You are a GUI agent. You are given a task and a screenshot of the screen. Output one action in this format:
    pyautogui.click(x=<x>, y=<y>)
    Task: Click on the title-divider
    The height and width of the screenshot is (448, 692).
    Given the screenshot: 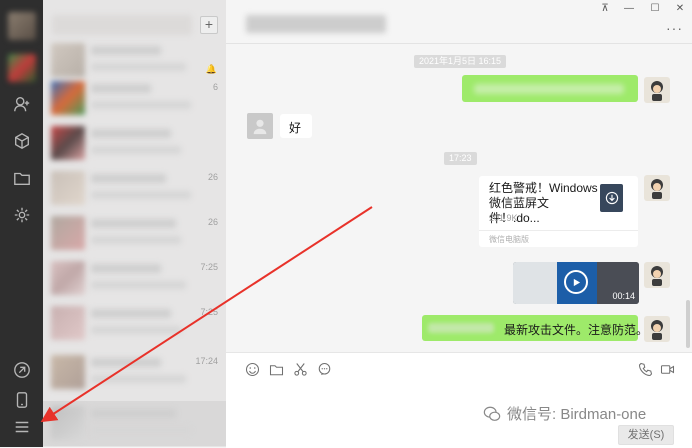 What is the action you would take?
    pyautogui.click(x=459, y=43)
    